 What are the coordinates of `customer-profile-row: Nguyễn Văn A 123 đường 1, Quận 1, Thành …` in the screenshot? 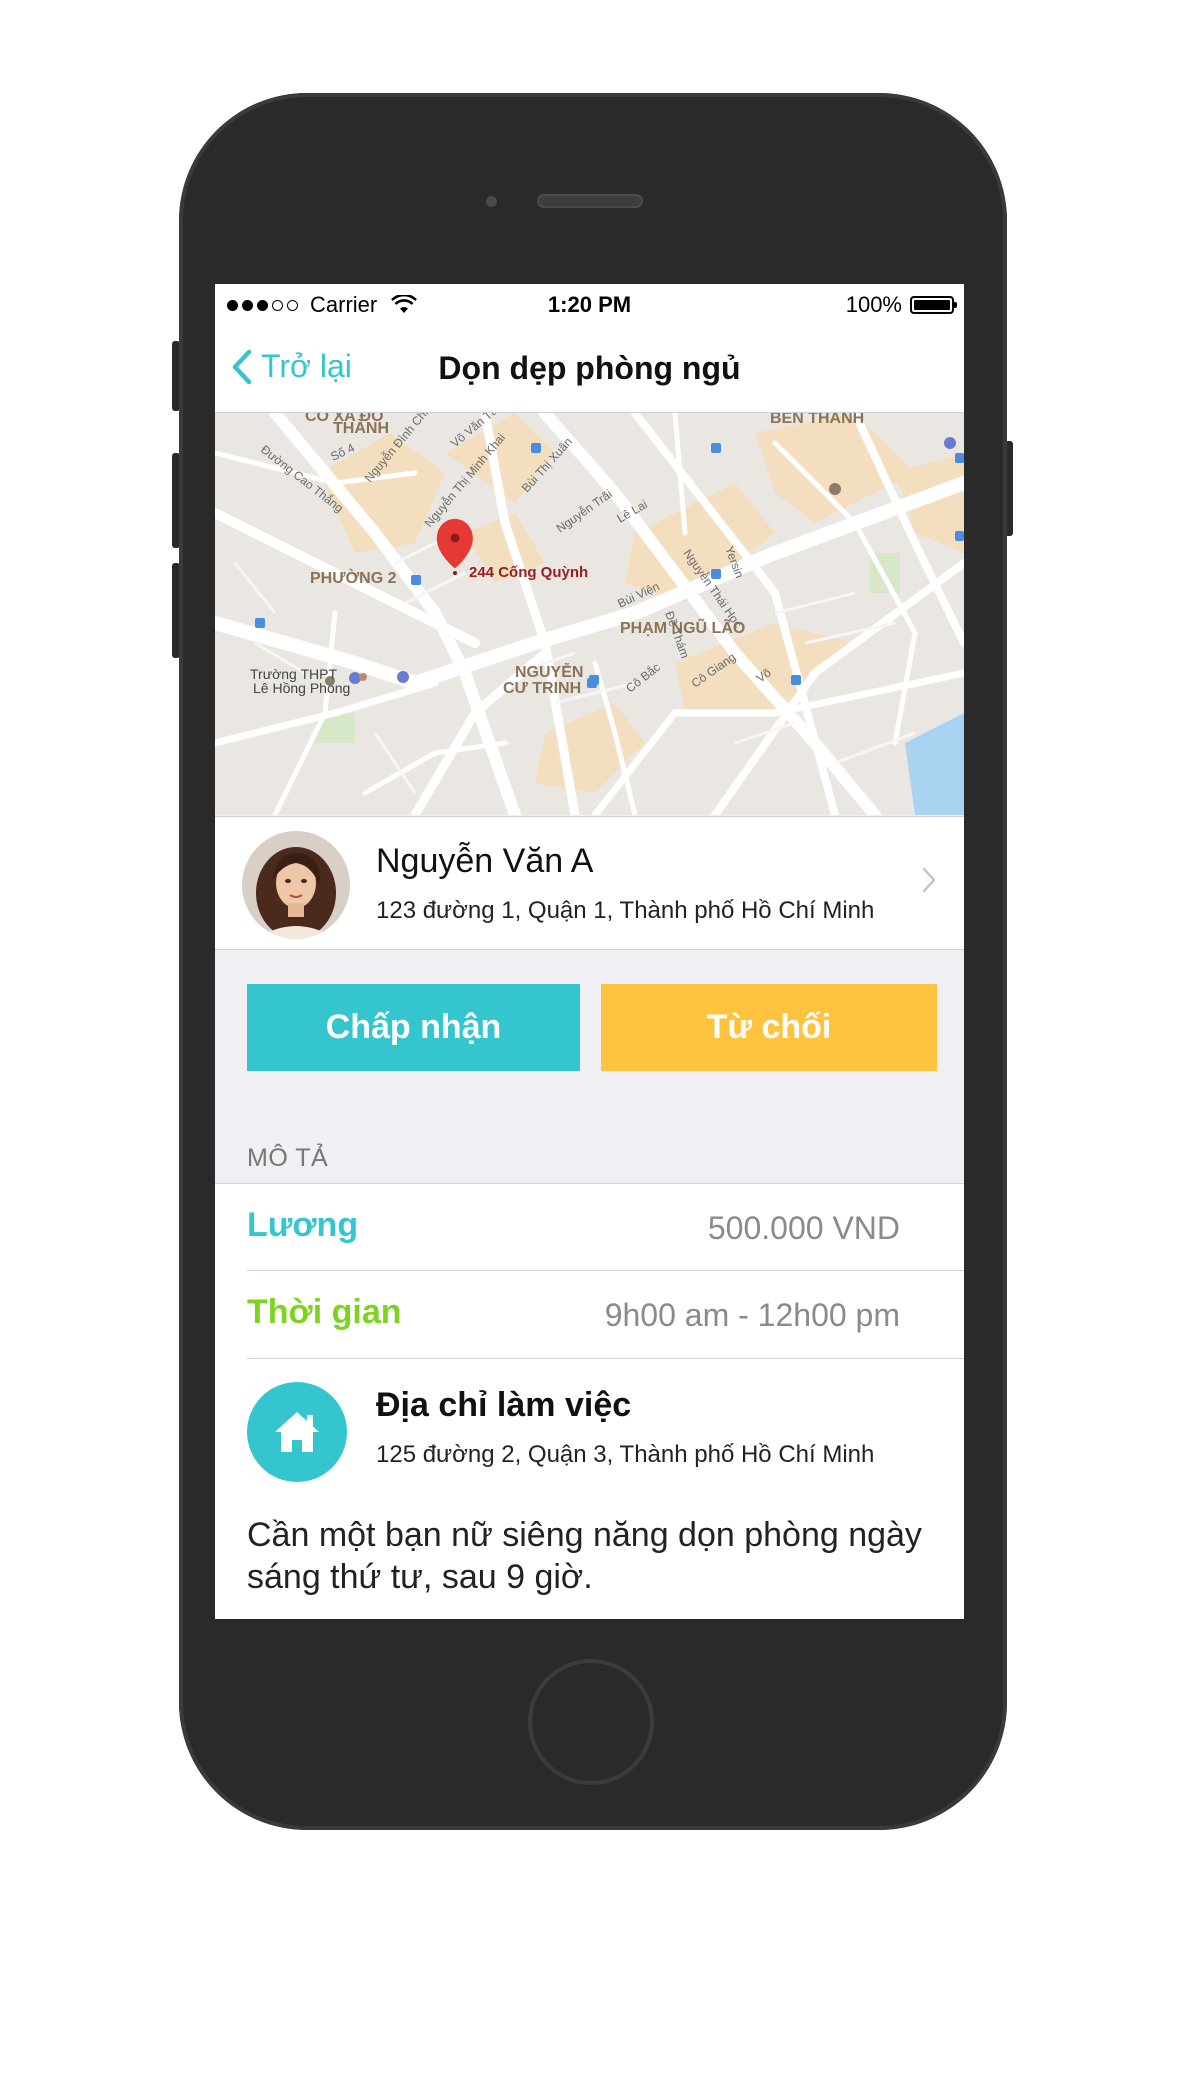 It's located at (589, 883).